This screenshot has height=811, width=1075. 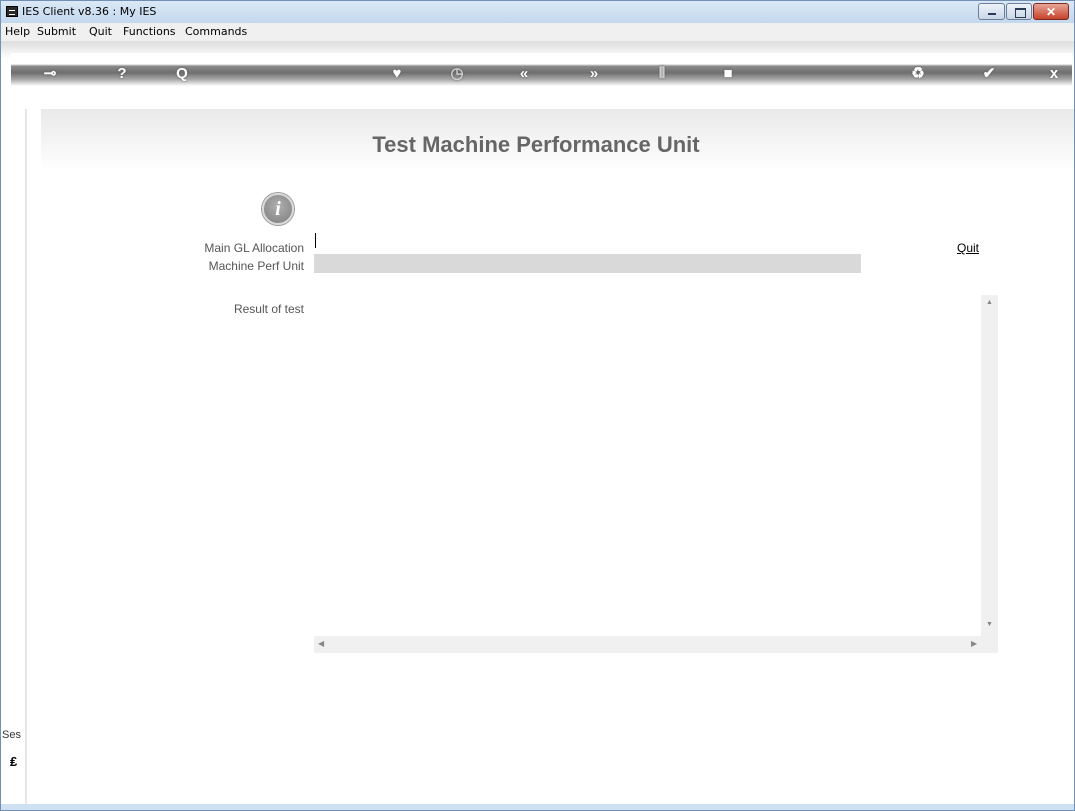 I want to click on clock-icon: ◷, so click(x=457, y=74).